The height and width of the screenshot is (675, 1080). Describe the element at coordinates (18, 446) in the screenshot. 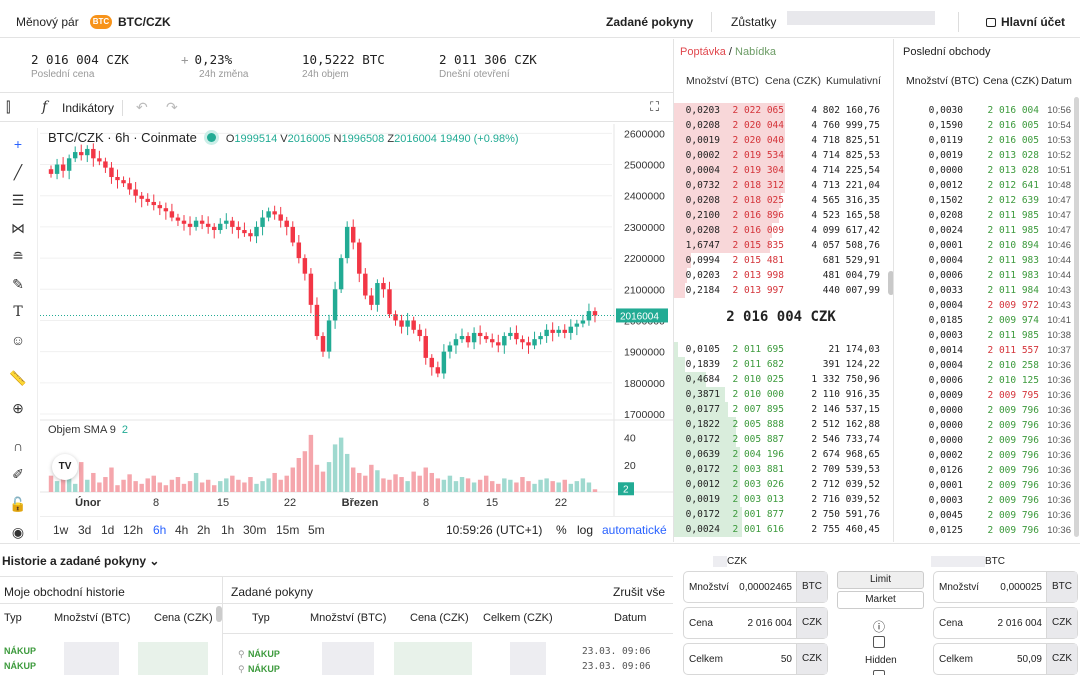

I see `magnet-icon: ∩` at that location.